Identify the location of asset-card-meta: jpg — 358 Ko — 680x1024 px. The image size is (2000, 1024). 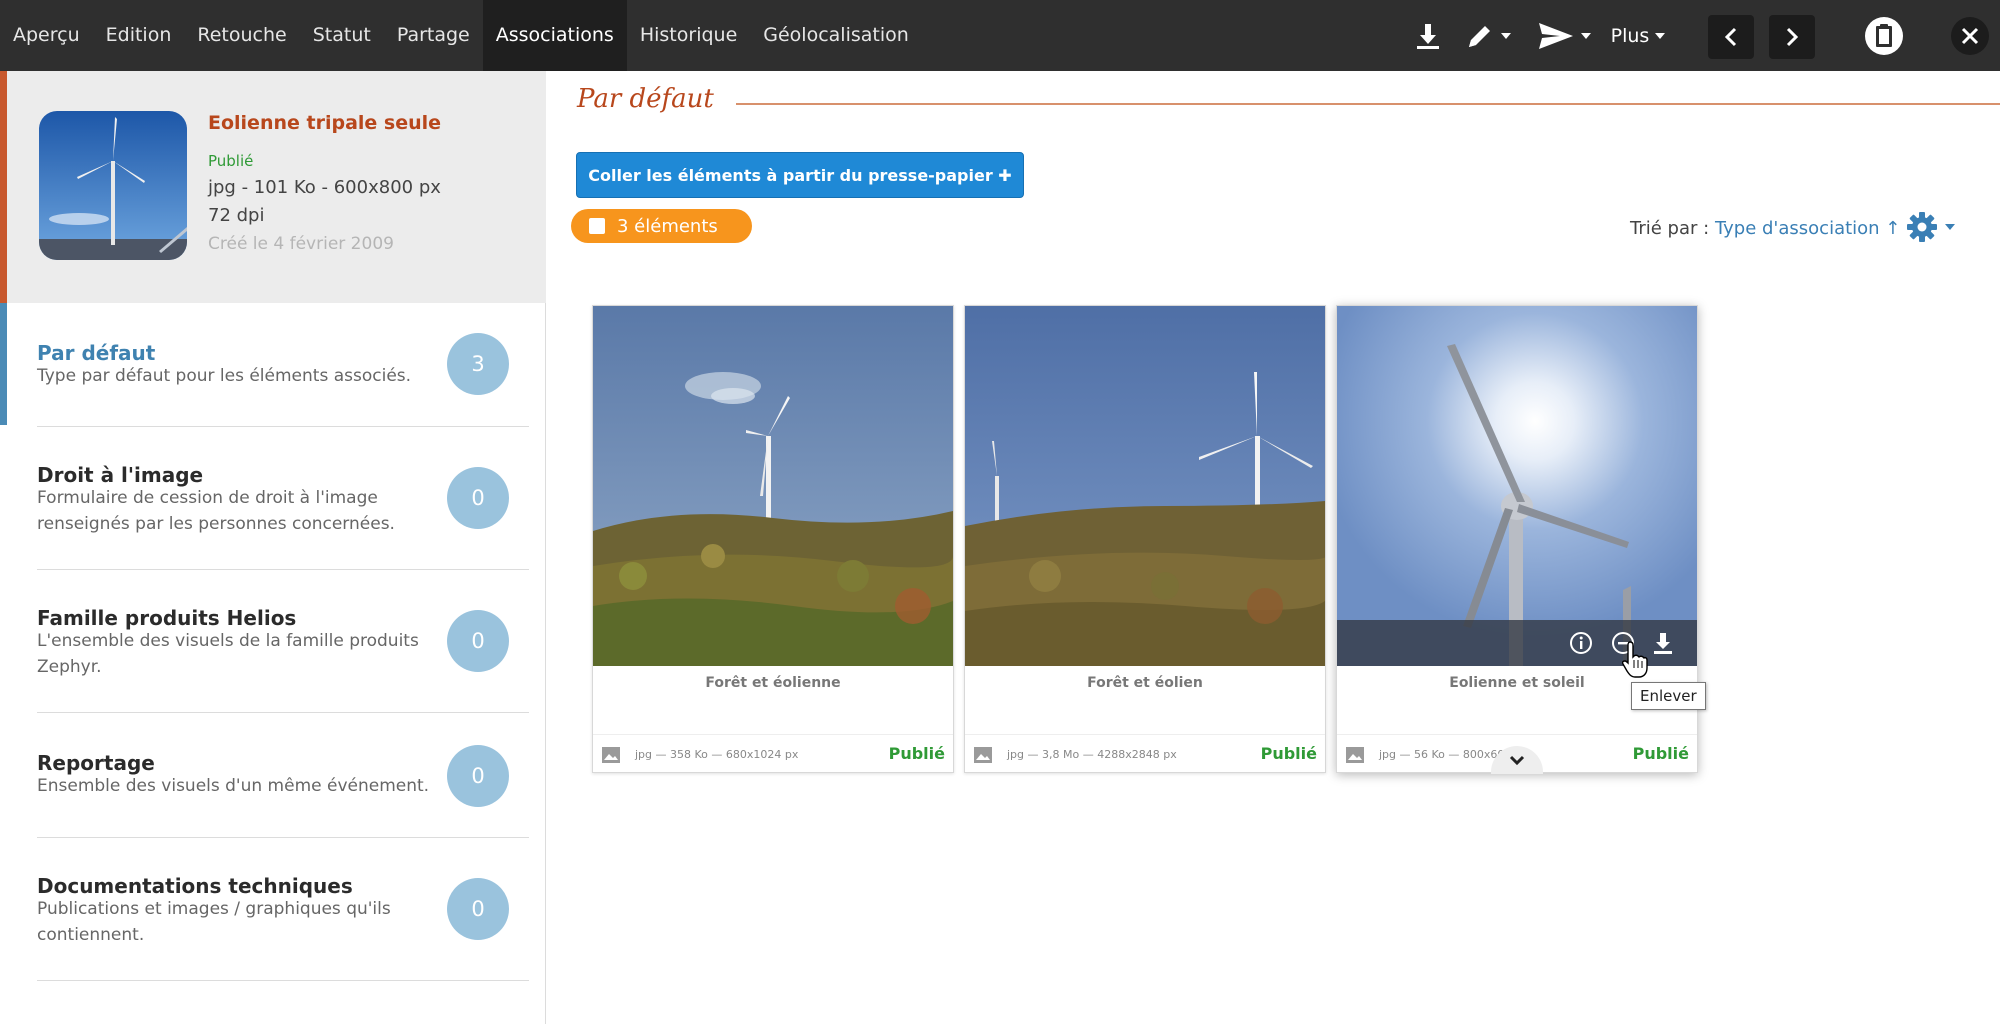
(717, 754).